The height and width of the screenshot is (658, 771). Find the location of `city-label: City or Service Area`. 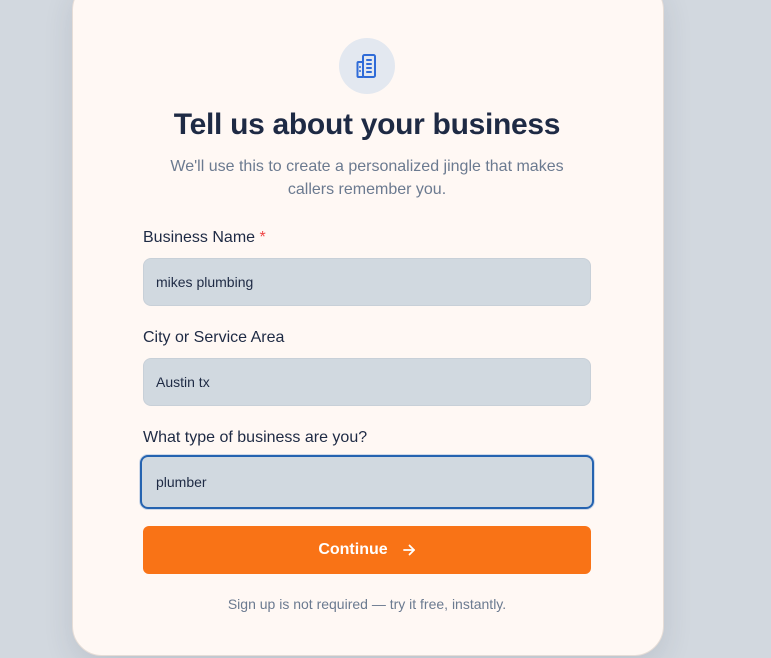

city-label: City or Service Area is located at coordinates (214, 337).